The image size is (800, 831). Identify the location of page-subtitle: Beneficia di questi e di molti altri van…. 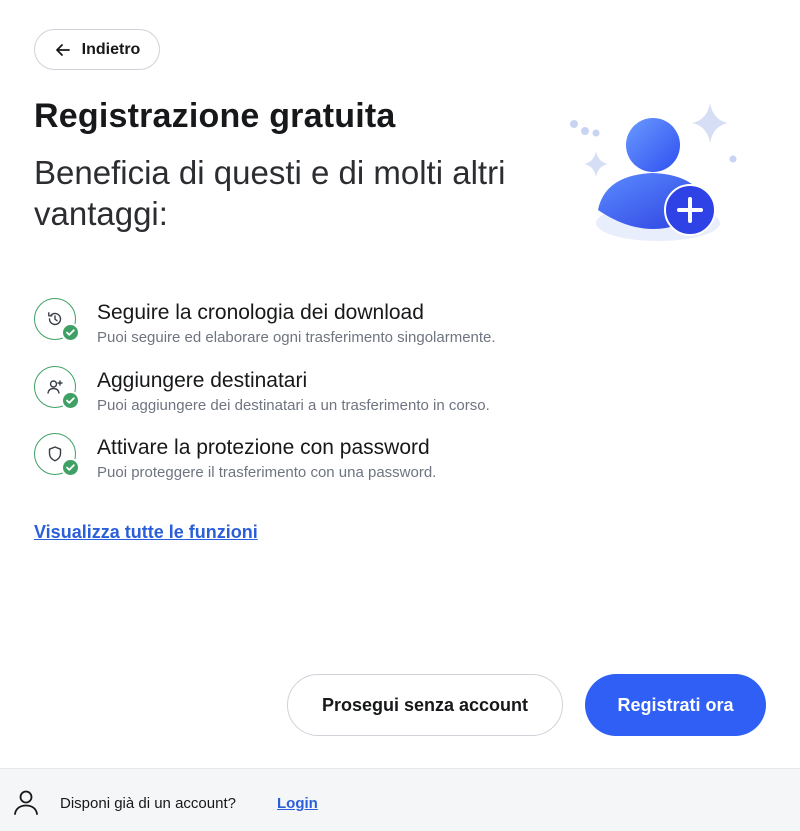
(270, 193).